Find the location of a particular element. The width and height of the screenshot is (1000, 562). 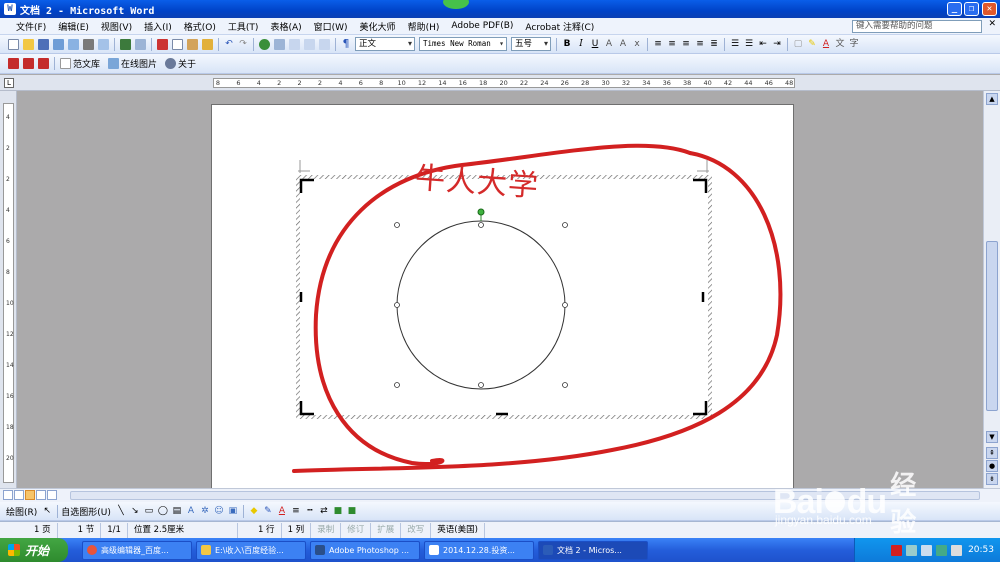

clipart-icon: ☺ is located at coordinates (219, 511).